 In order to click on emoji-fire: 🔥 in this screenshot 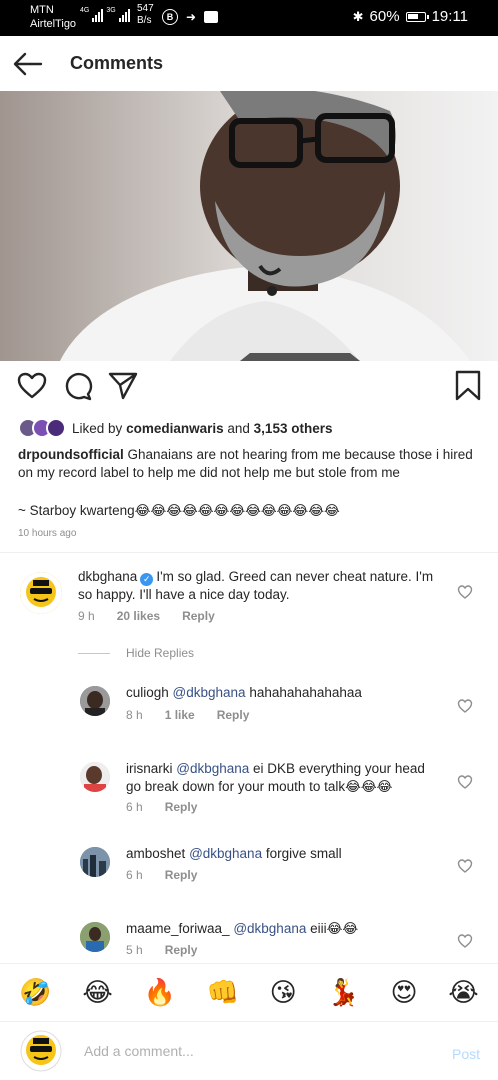, I will do `click(159, 993)`.